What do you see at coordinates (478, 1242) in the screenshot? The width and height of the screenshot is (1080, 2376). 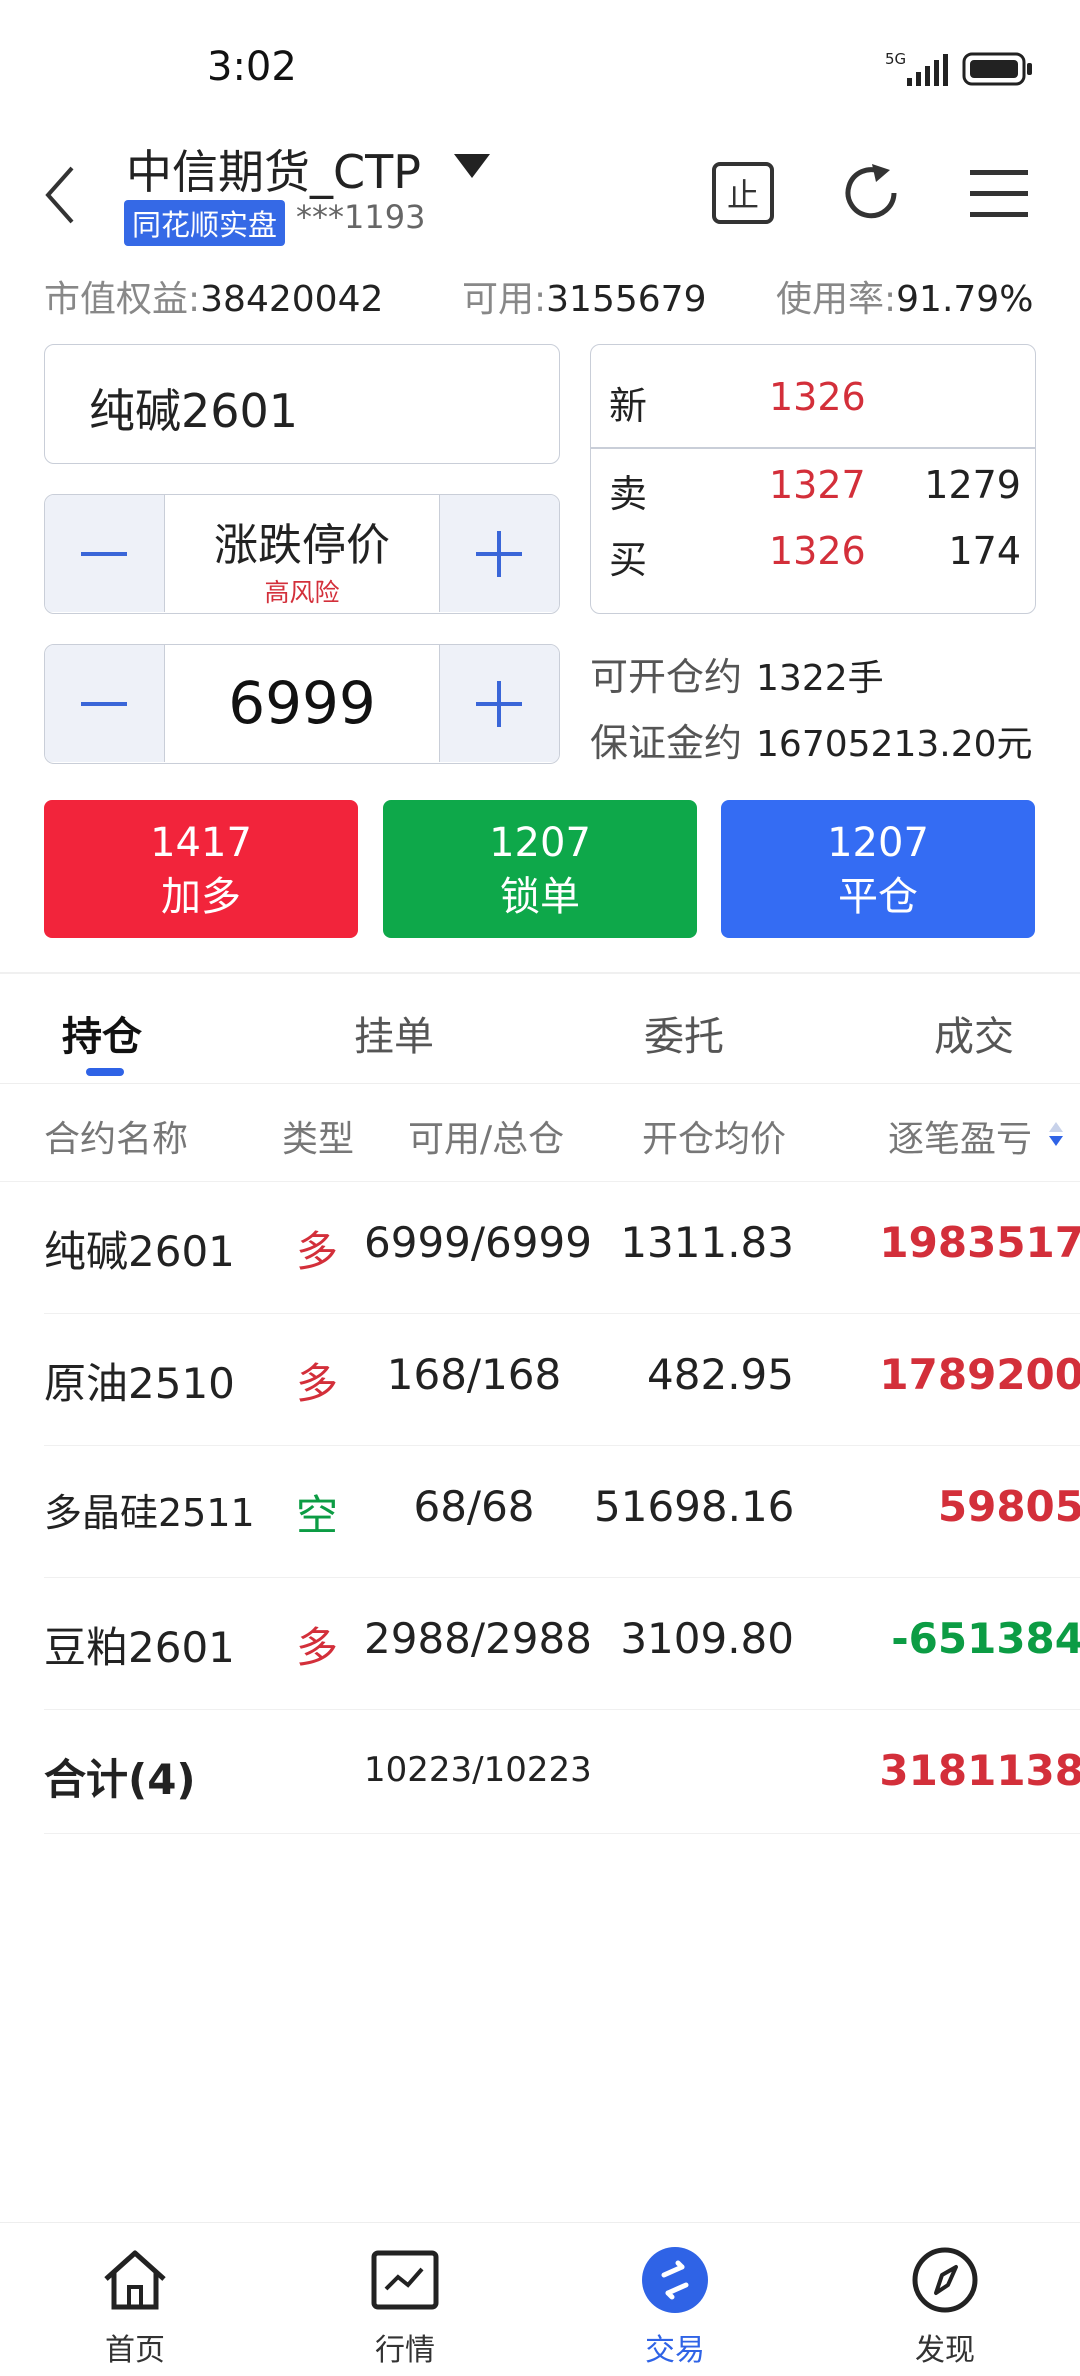 I see `row-available: 6999/6999` at bounding box center [478, 1242].